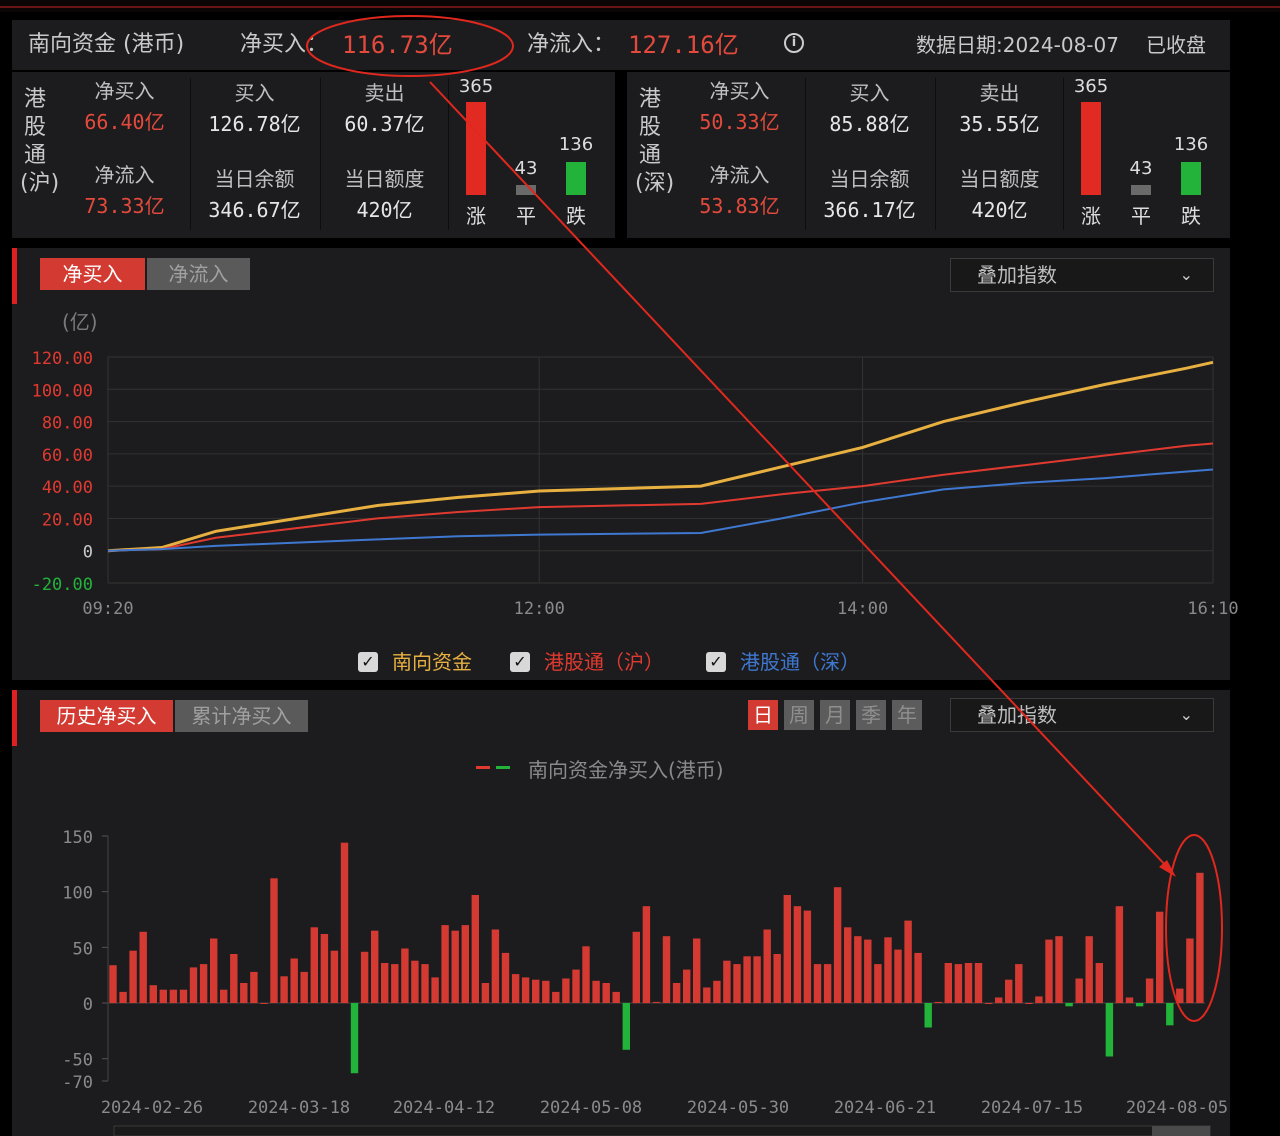  What do you see at coordinates (1181, 1131) in the screenshot?
I see `scrollbar-thumb` at bounding box center [1181, 1131].